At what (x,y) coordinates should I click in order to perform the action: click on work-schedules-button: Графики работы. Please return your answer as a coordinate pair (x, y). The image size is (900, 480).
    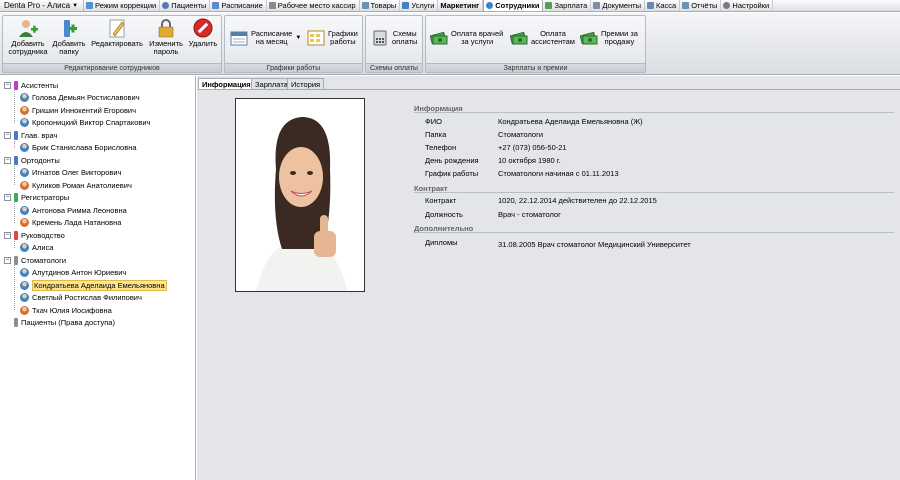
    Looking at the image, I should click on (332, 38).